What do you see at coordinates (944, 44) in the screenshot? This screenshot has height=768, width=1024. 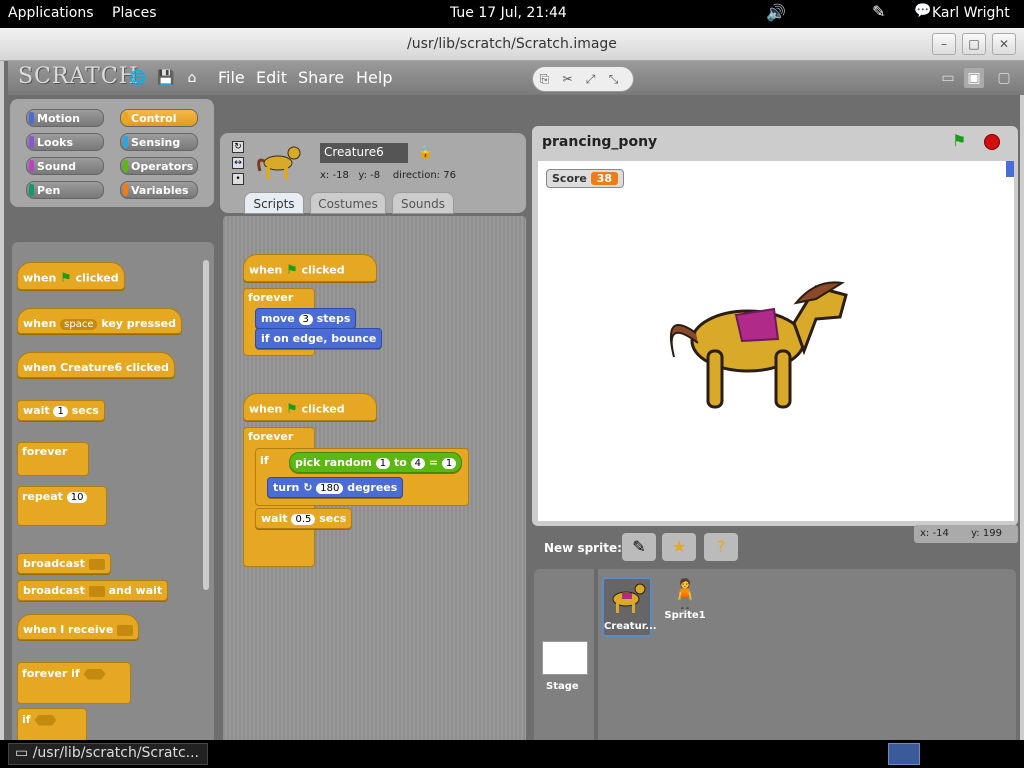 I see `minimize-button: –` at bounding box center [944, 44].